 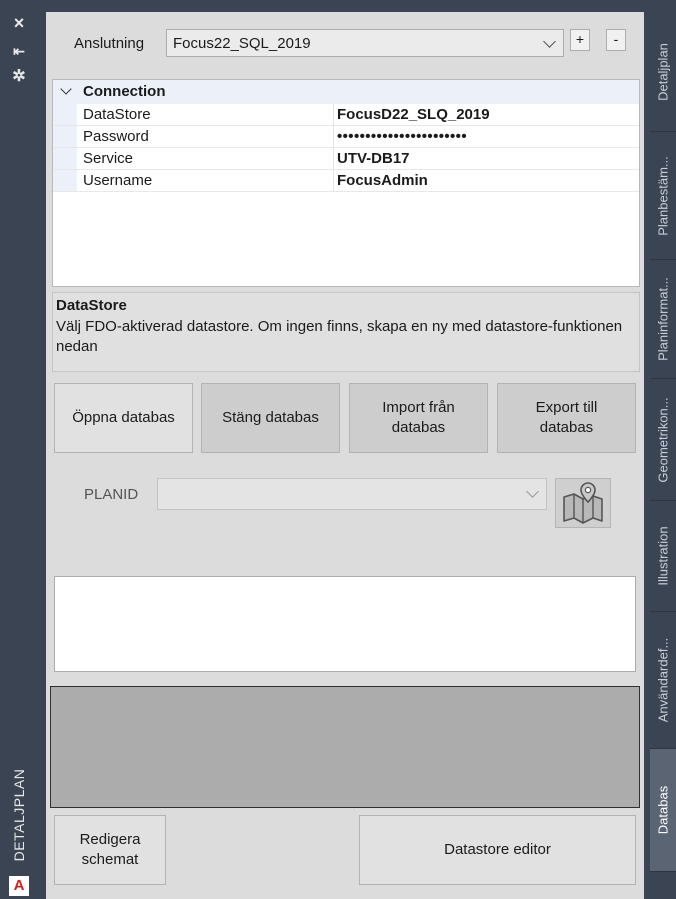 I want to click on property-row-username: Username FocusAdmin, so click(x=346, y=181).